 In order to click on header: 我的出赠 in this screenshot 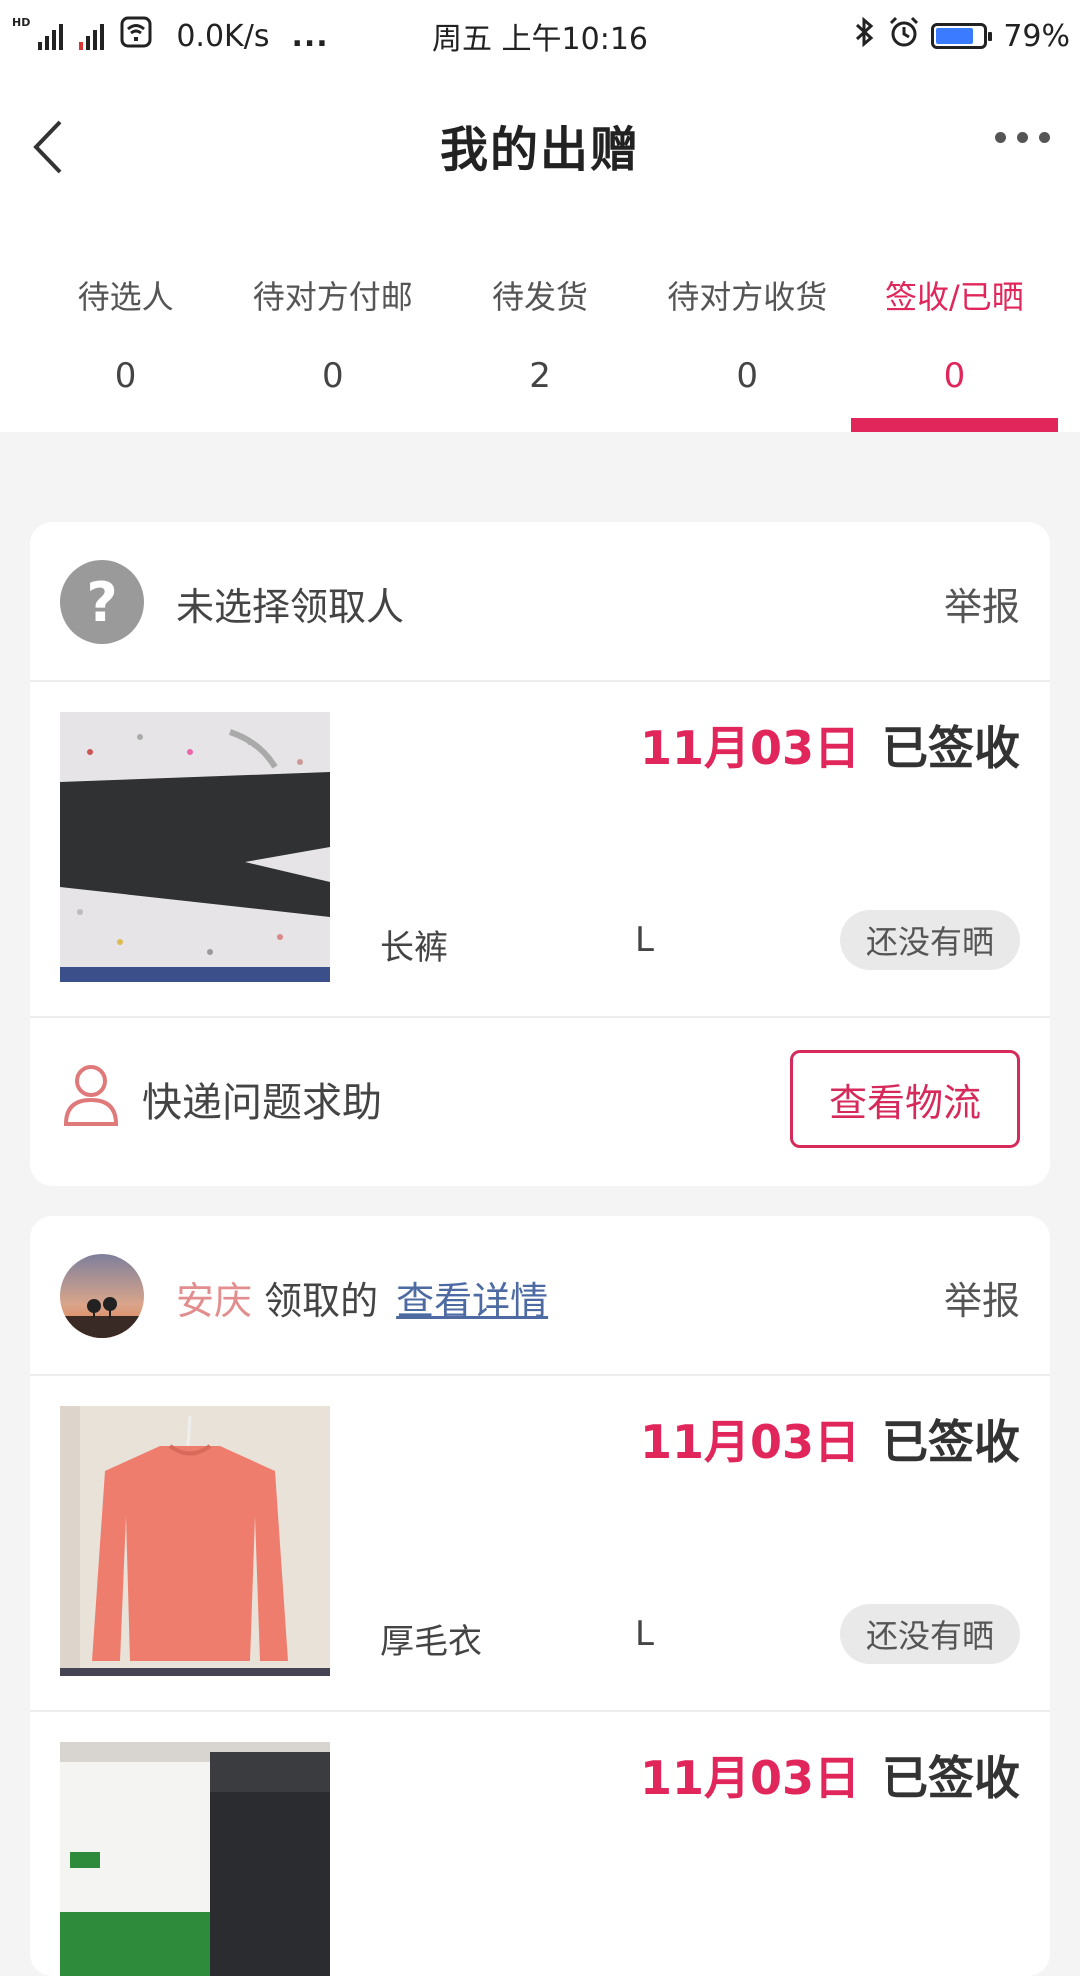, I will do `click(540, 146)`.